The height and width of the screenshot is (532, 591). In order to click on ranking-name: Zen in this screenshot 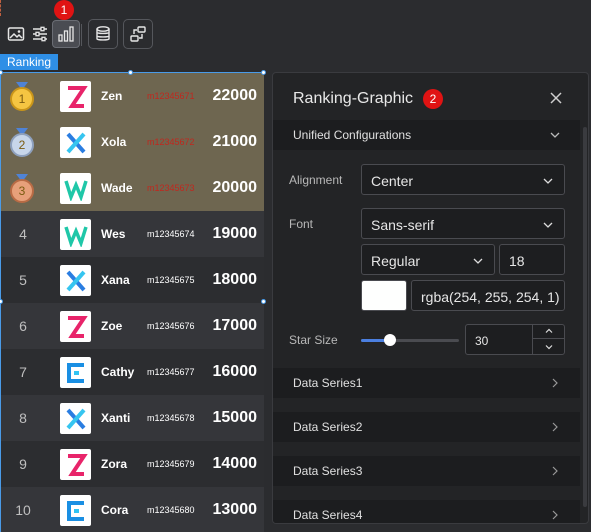, I will do `click(112, 96)`.